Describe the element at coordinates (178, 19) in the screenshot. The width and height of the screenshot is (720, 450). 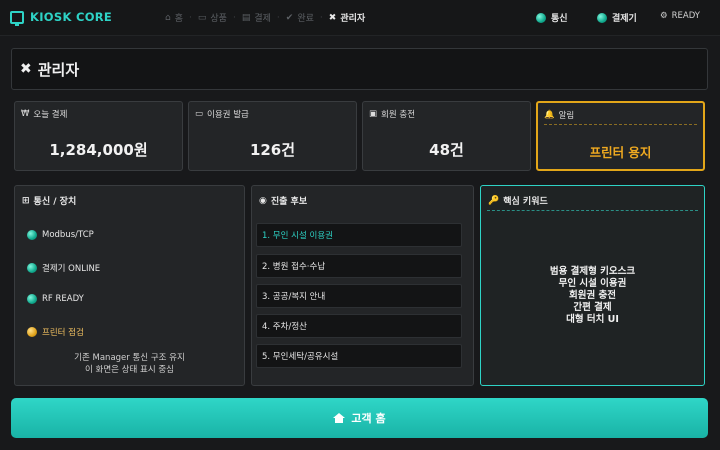
I see `crumb-label: 홈` at that location.